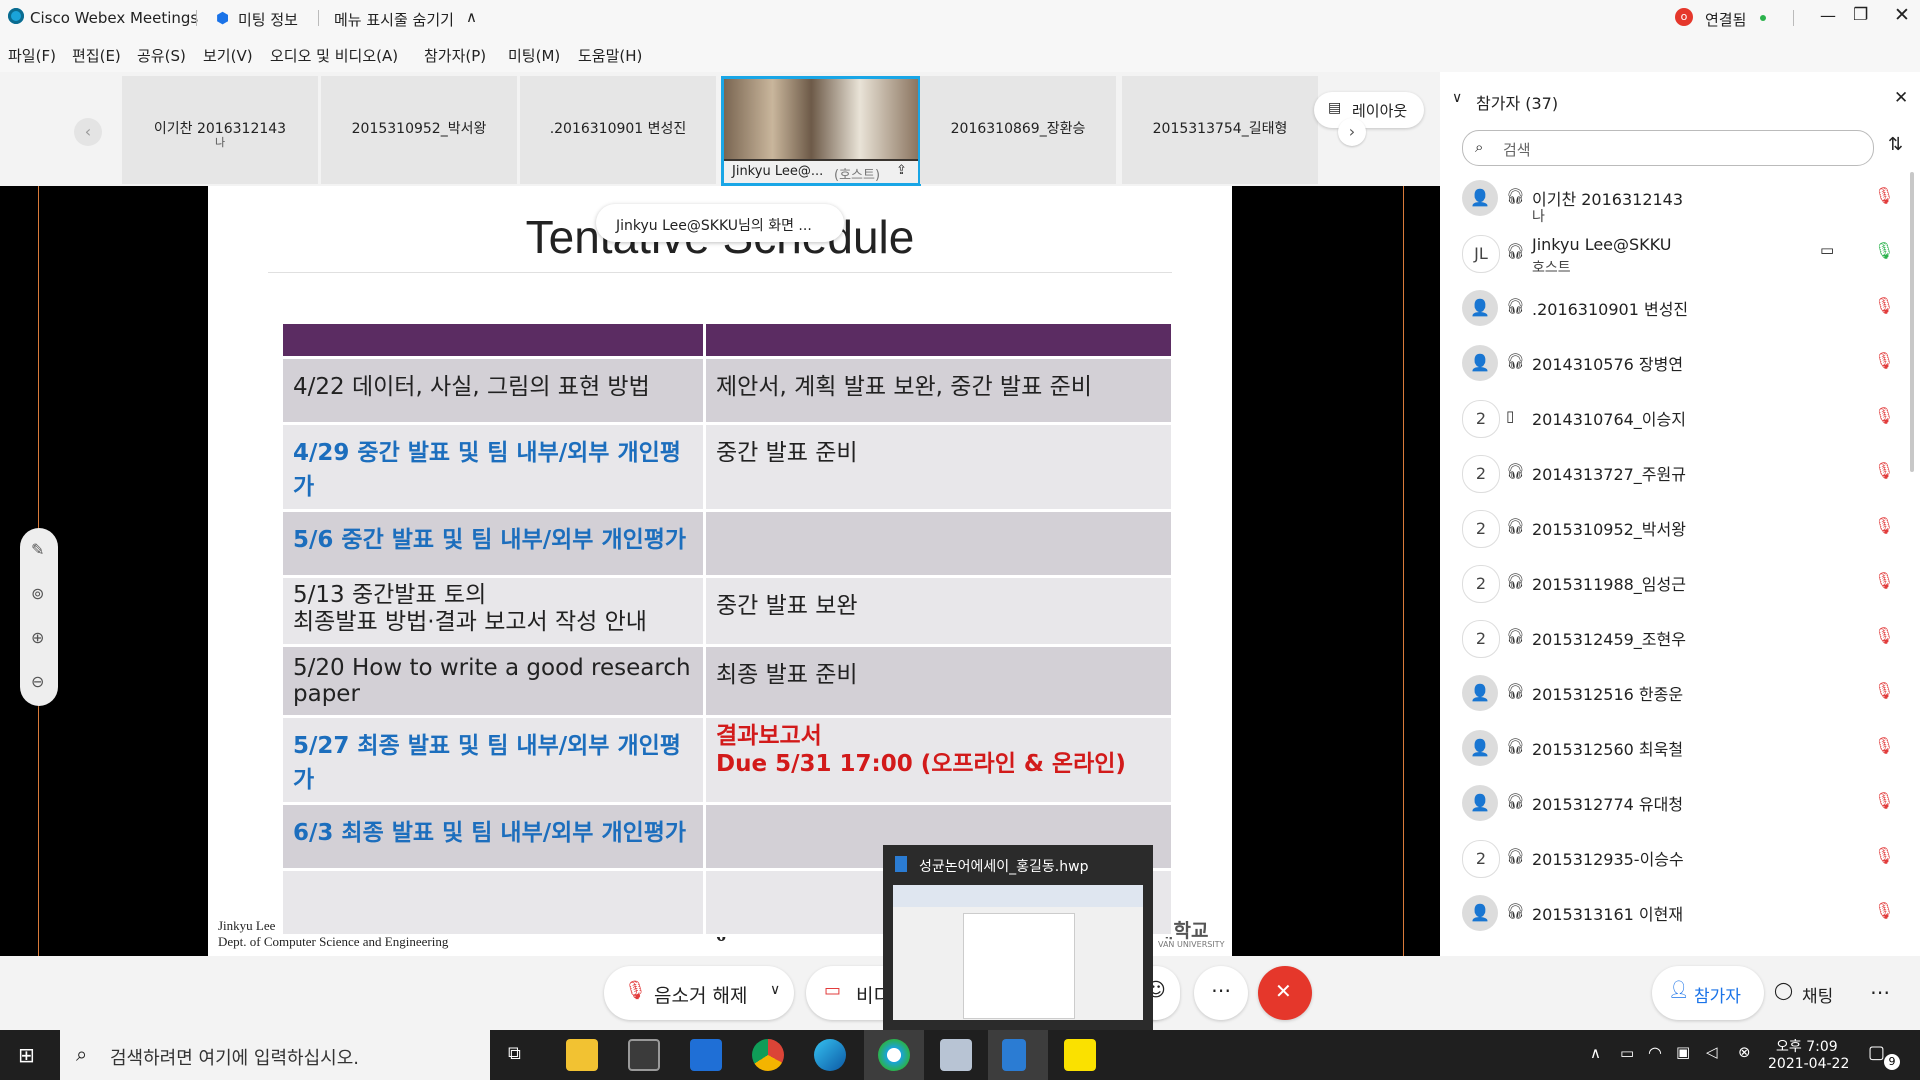 The height and width of the screenshot is (1080, 1920). I want to click on webex-taskbar-icon, so click(894, 1055).